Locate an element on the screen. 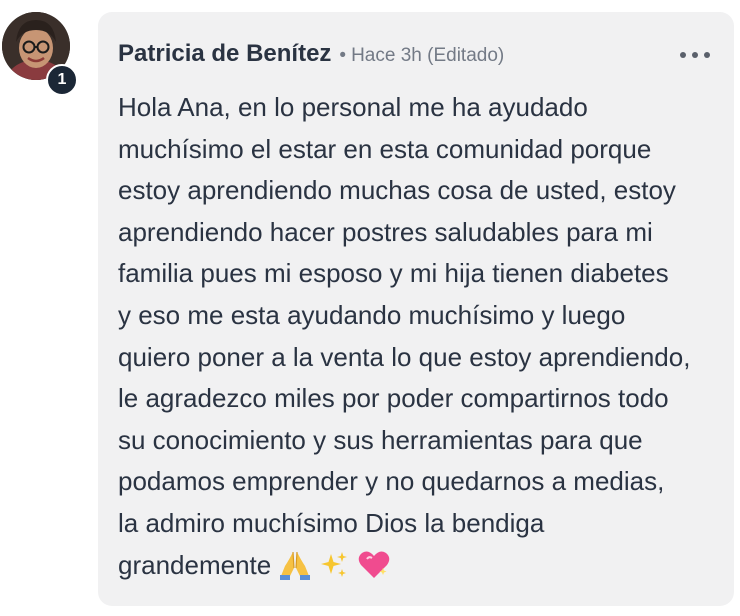  author-name: Patricia de Benítez is located at coordinates (224, 54).